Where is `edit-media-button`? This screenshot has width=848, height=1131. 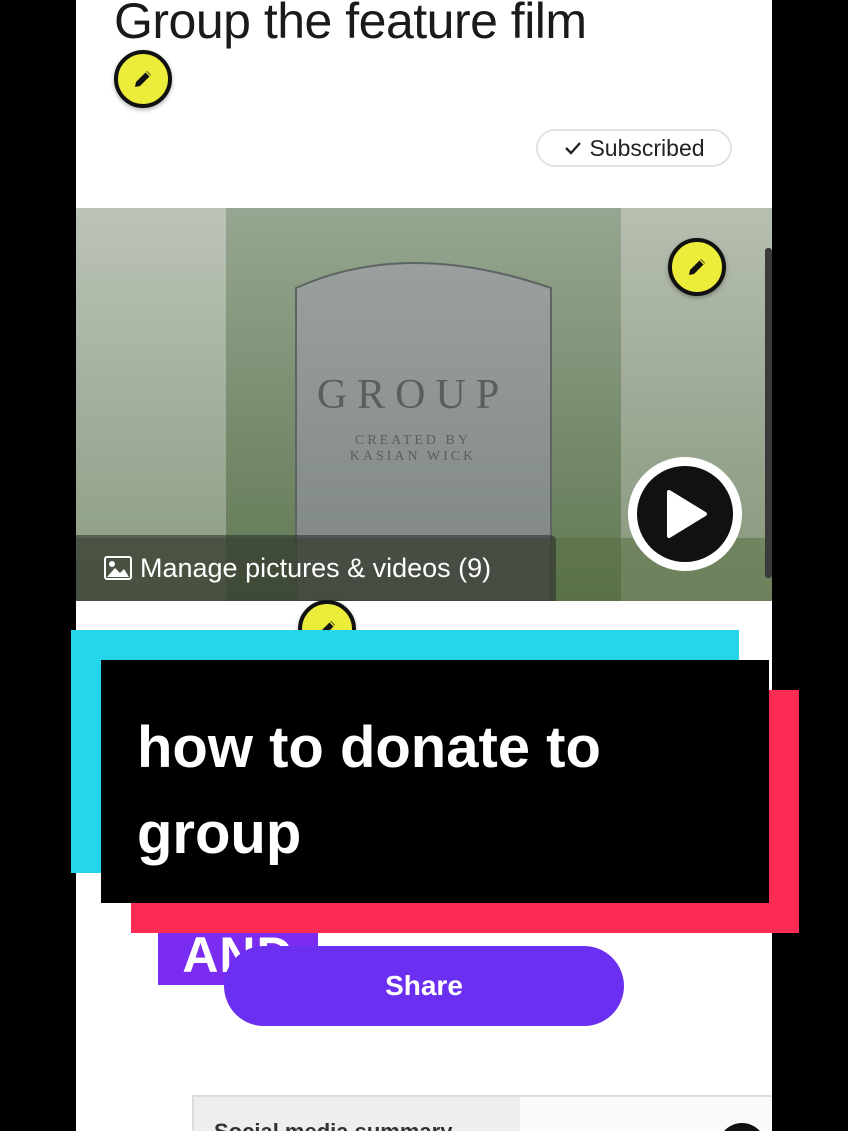
edit-media-button is located at coordinates (697, 267).